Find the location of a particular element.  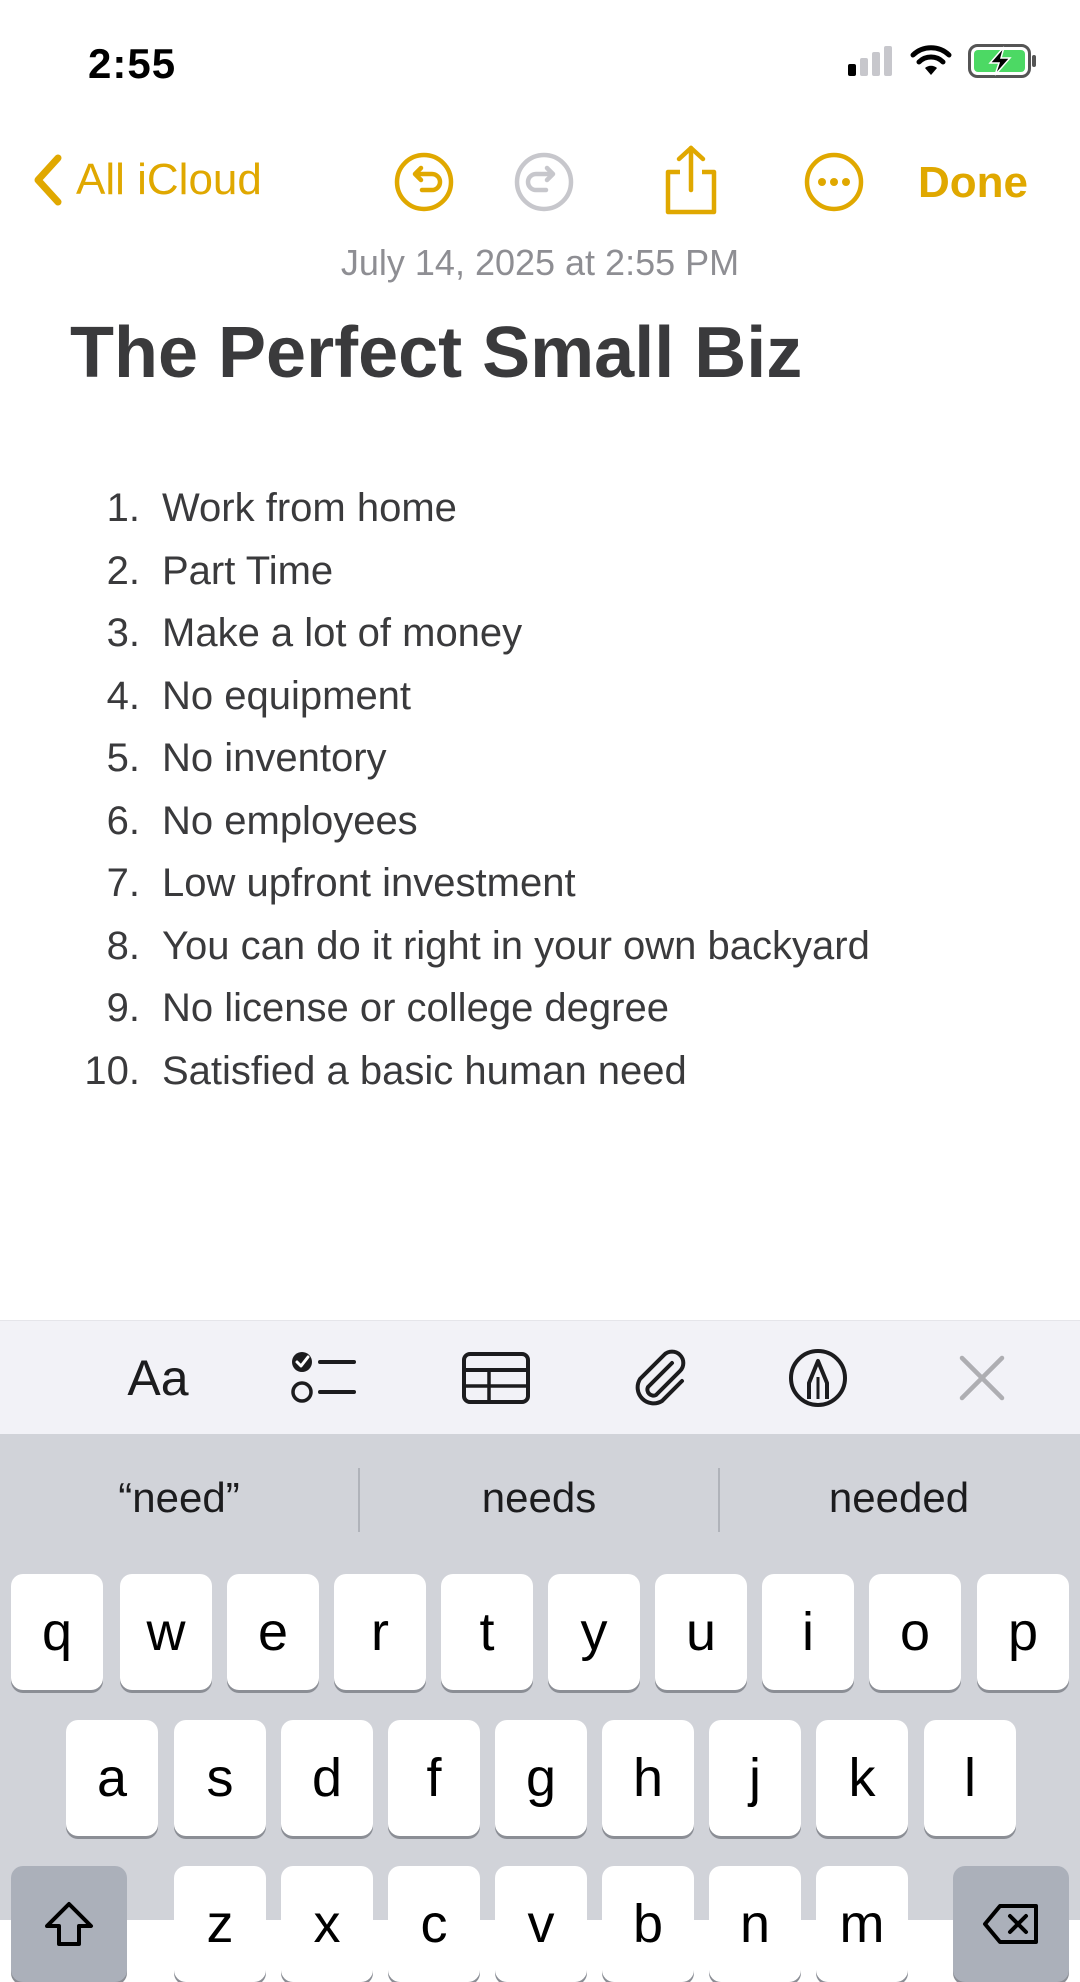

list-item-number: 4. is located at coordinates (123, 695).